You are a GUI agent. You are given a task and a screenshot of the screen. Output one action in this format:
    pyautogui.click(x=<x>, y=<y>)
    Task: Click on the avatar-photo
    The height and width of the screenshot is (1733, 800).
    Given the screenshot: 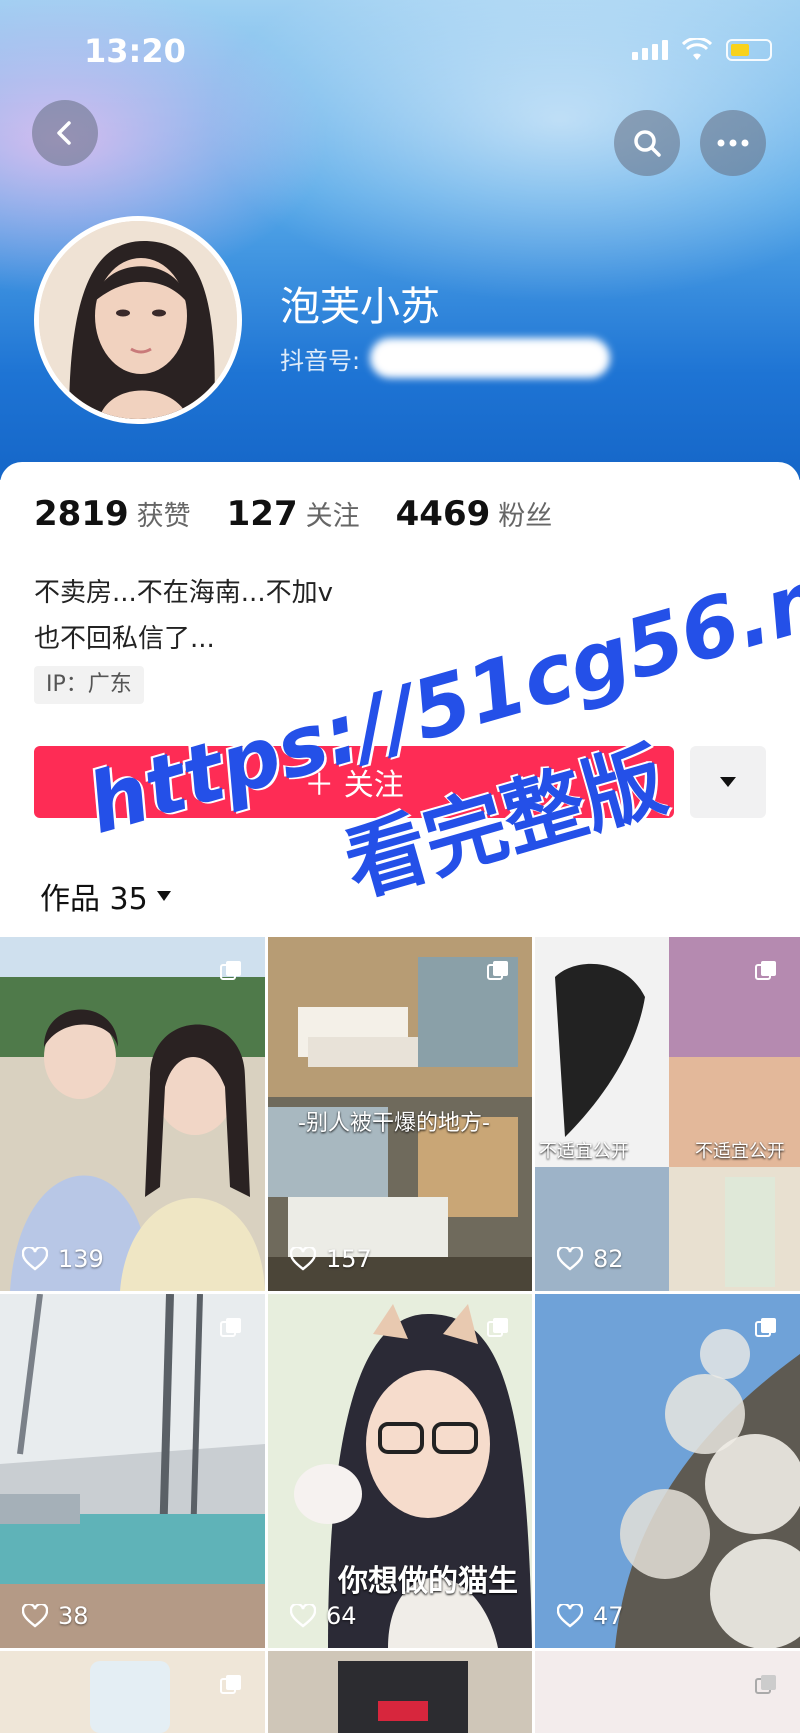 What is the action you would take?
    pyautogui.click(x=138, y=320)
    